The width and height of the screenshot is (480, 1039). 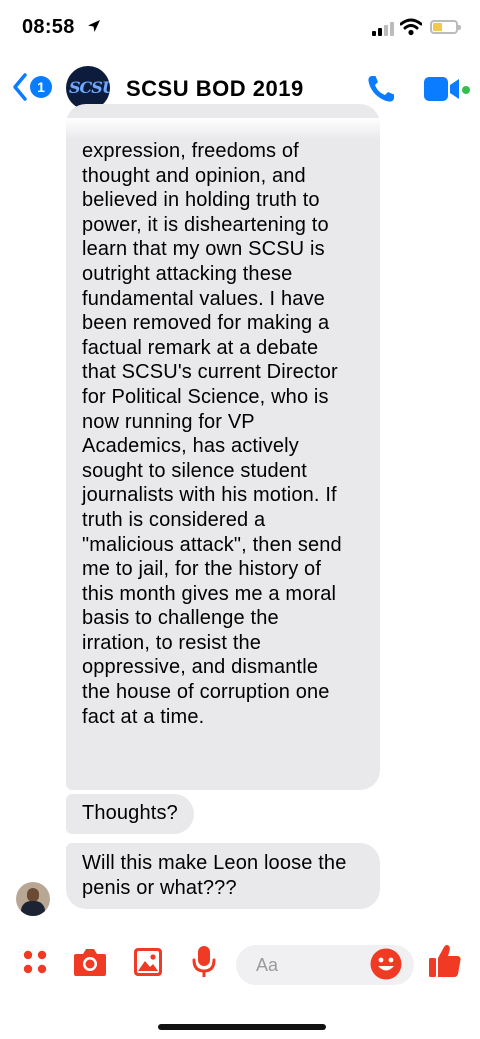 I want to click on message-line: been removed for making a, so click(x=206, y=323).